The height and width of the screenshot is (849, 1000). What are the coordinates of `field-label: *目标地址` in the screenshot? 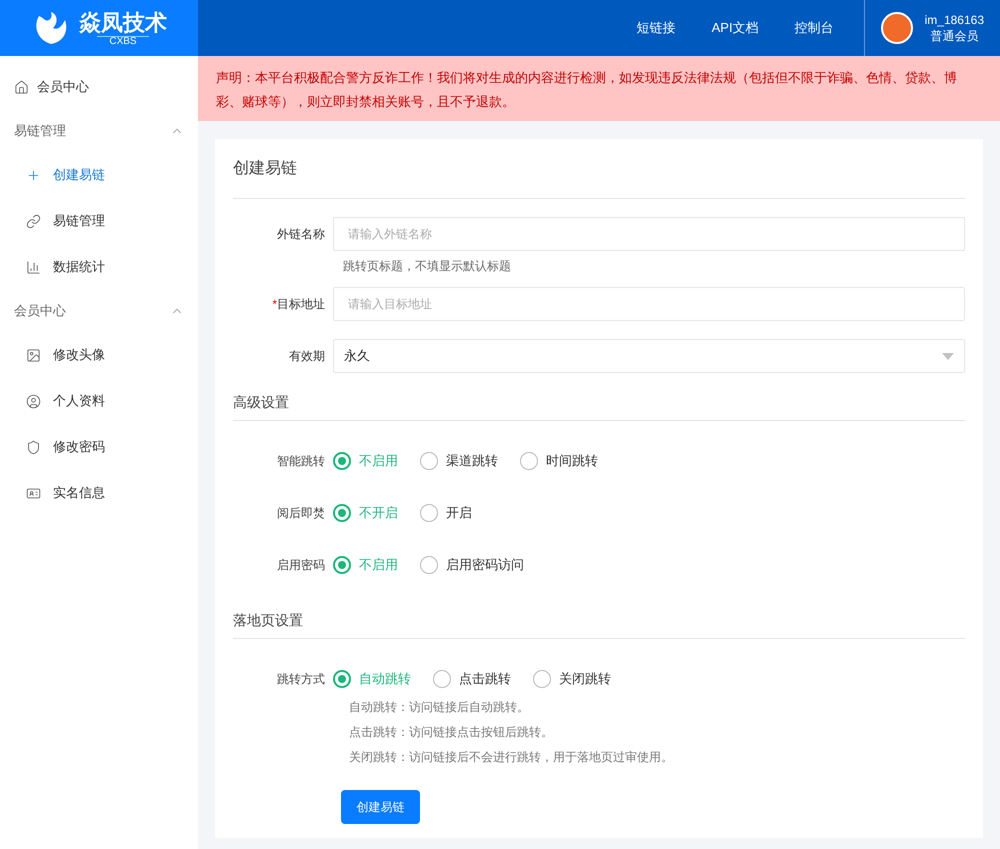 It's located at (298, 304).